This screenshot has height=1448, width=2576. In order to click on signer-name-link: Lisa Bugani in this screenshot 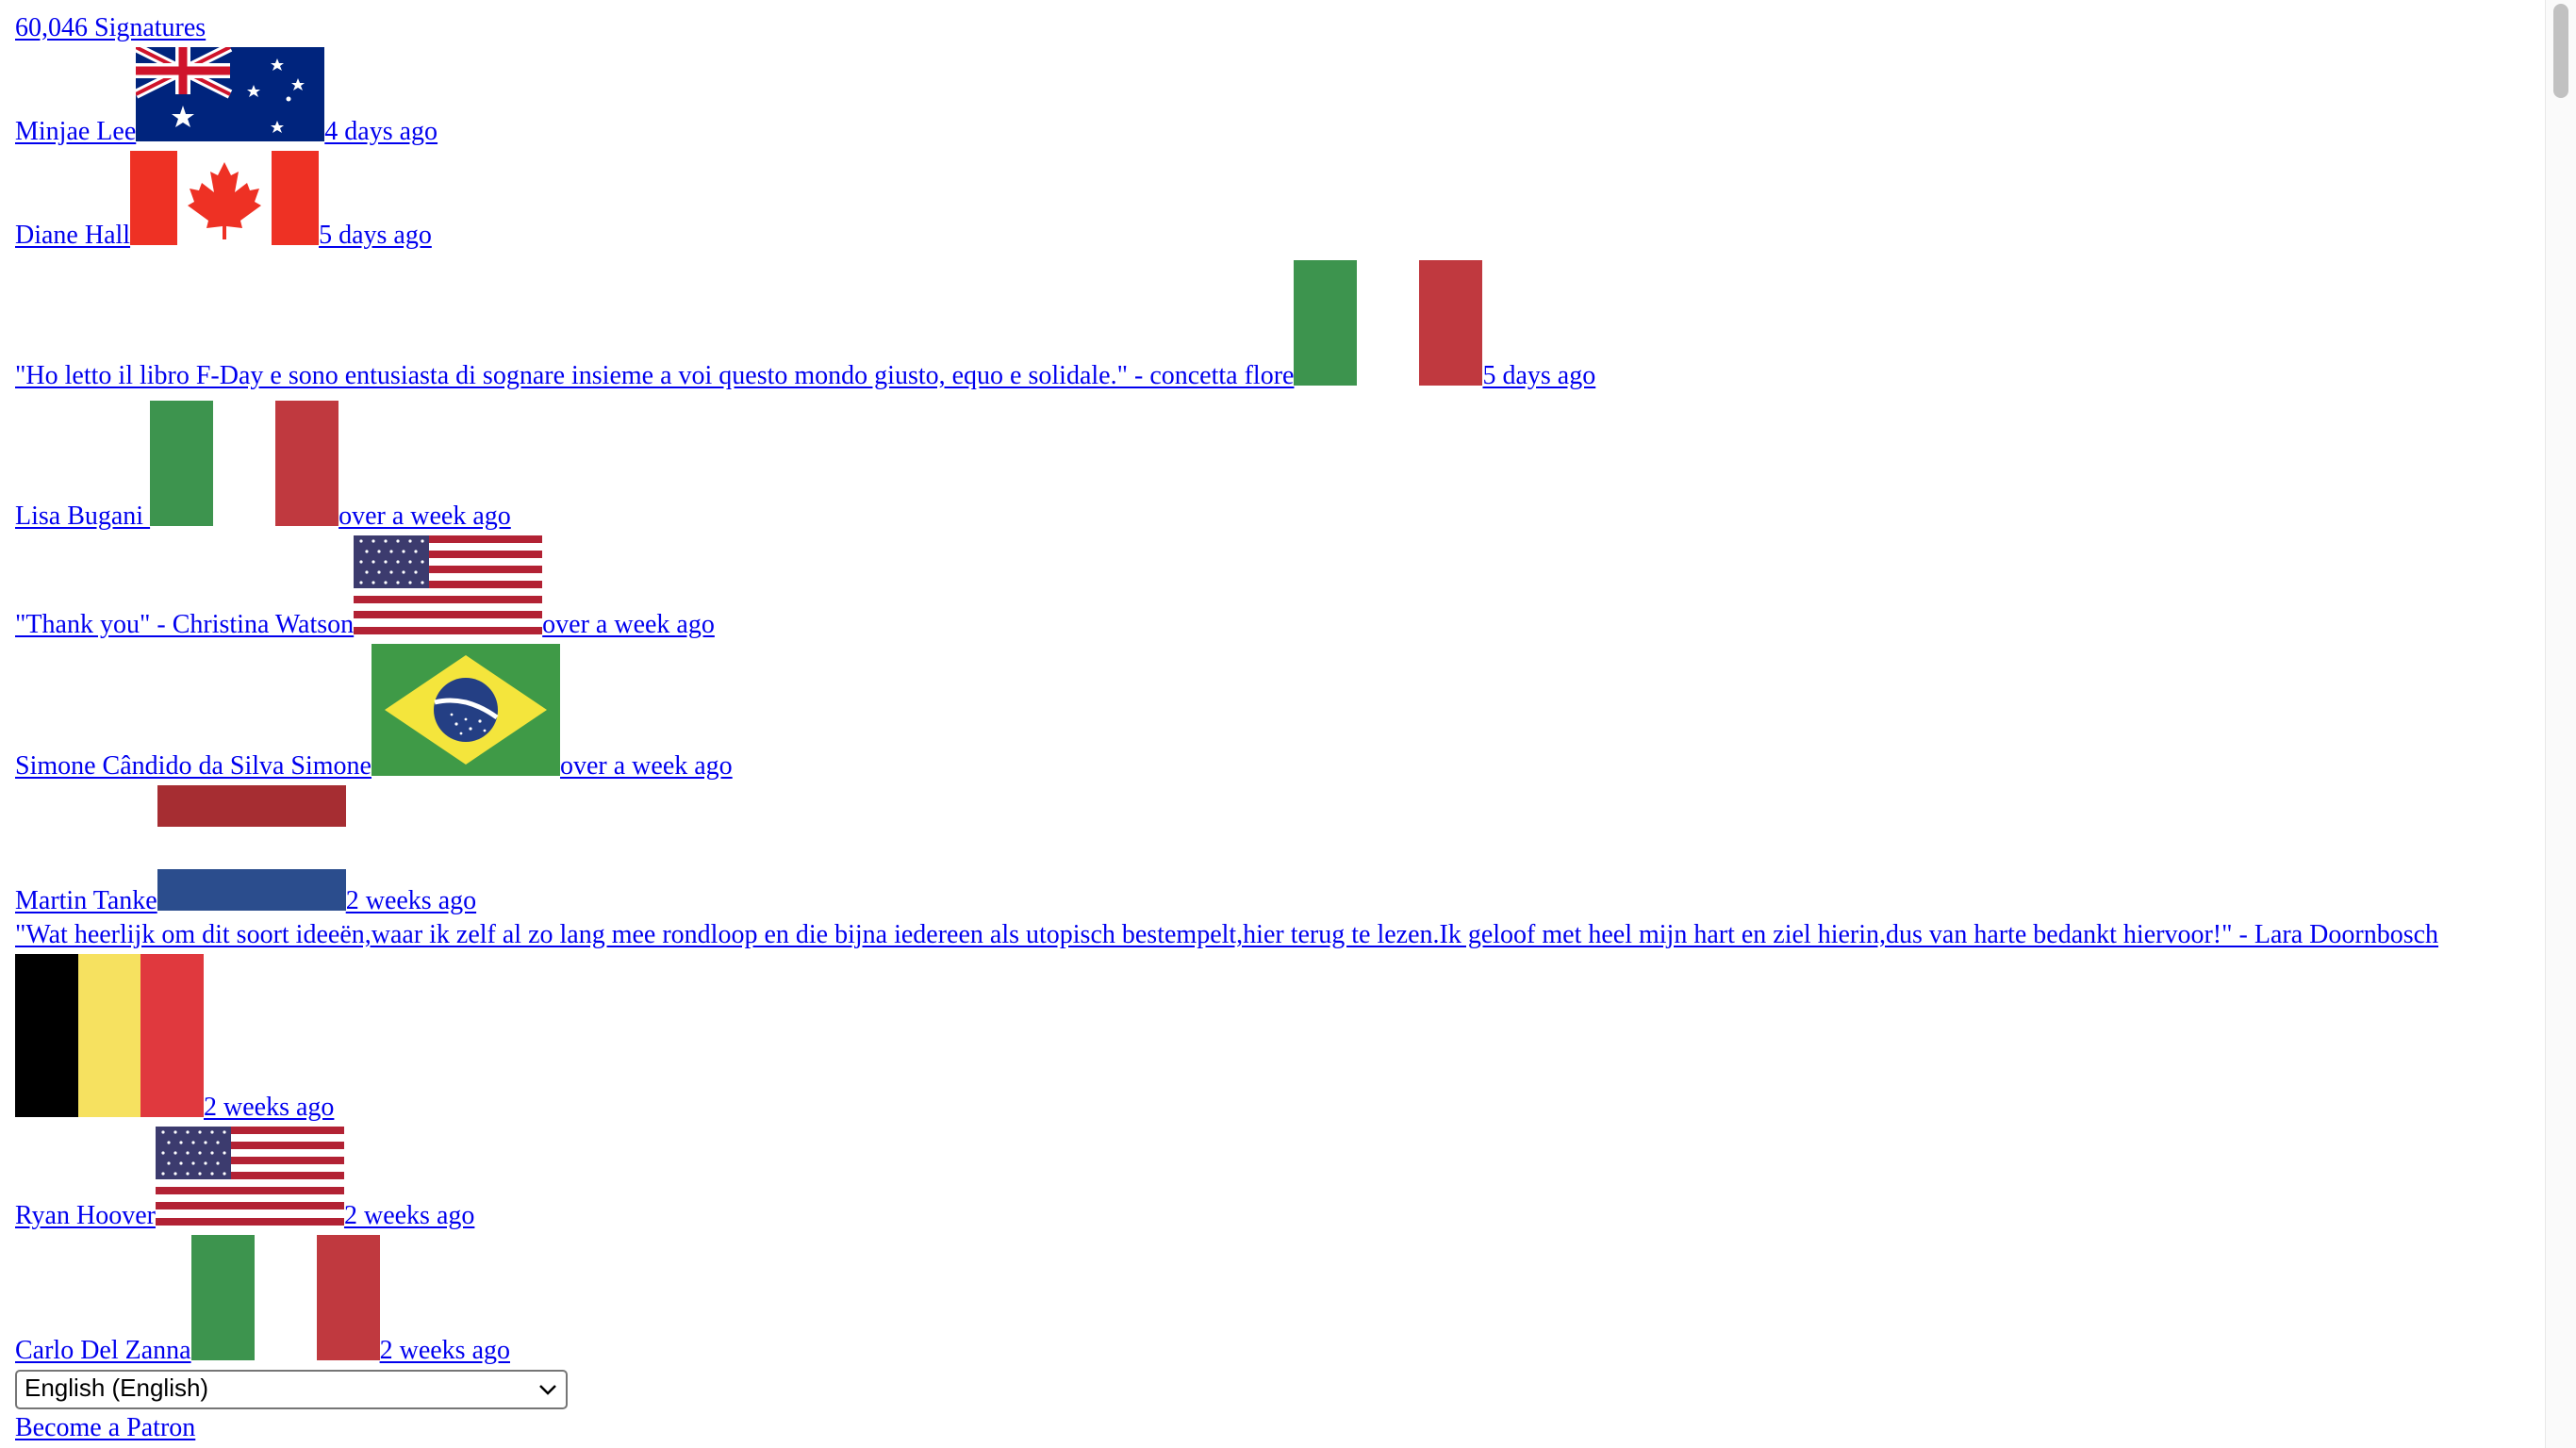, I will do `click(82, 516)`.